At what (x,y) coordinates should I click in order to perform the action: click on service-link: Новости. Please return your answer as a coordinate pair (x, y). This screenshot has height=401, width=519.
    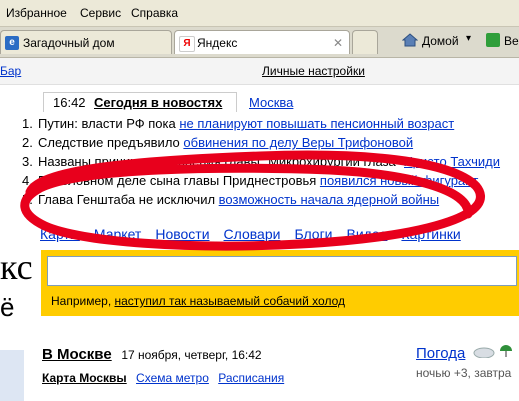
    Looking at the image, I should click on (182, 234).